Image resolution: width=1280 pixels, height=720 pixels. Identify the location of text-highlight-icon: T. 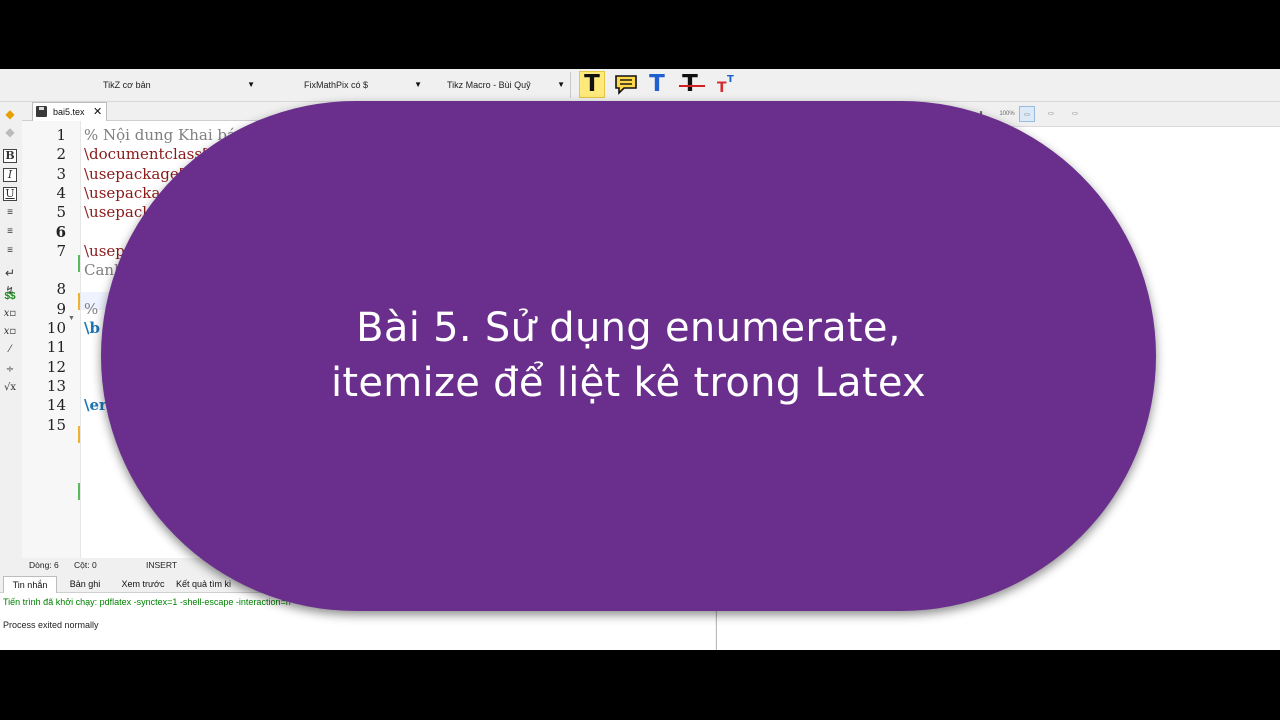
(592, 84).